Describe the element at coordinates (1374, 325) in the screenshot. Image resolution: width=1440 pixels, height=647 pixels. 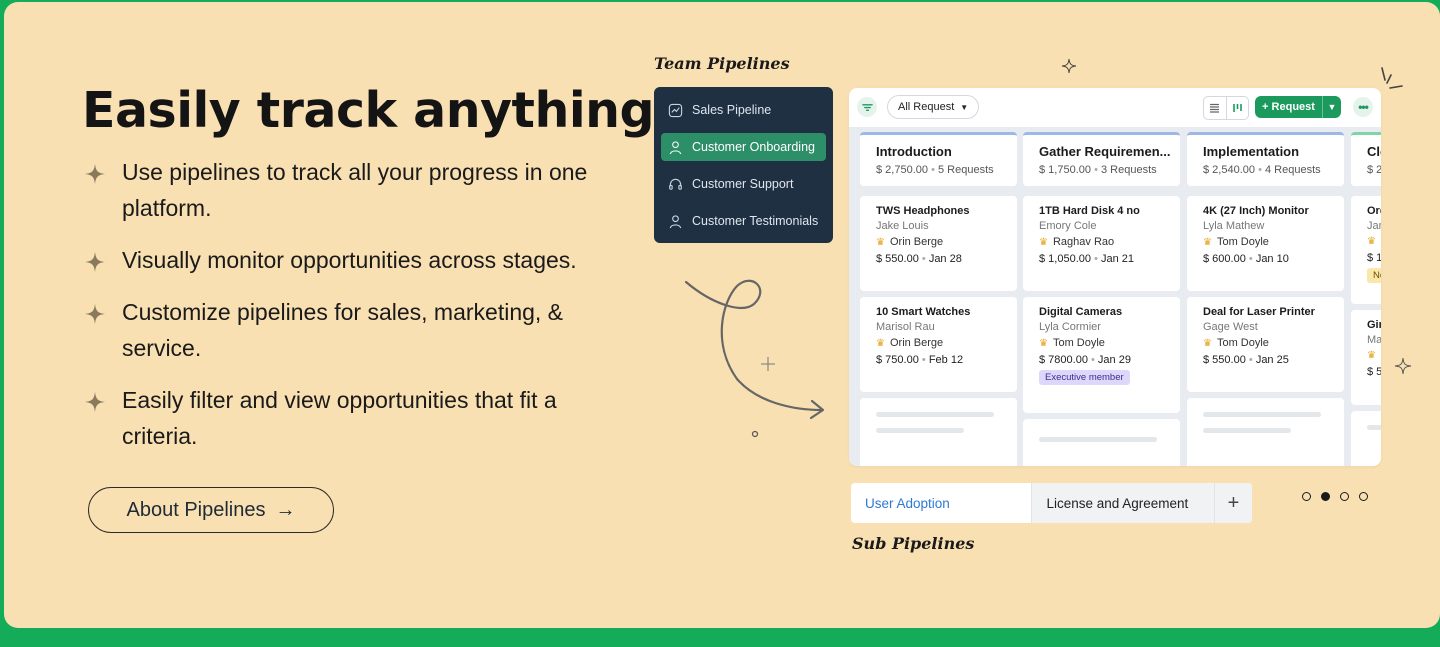
I see `request-title: Gim` at that location.